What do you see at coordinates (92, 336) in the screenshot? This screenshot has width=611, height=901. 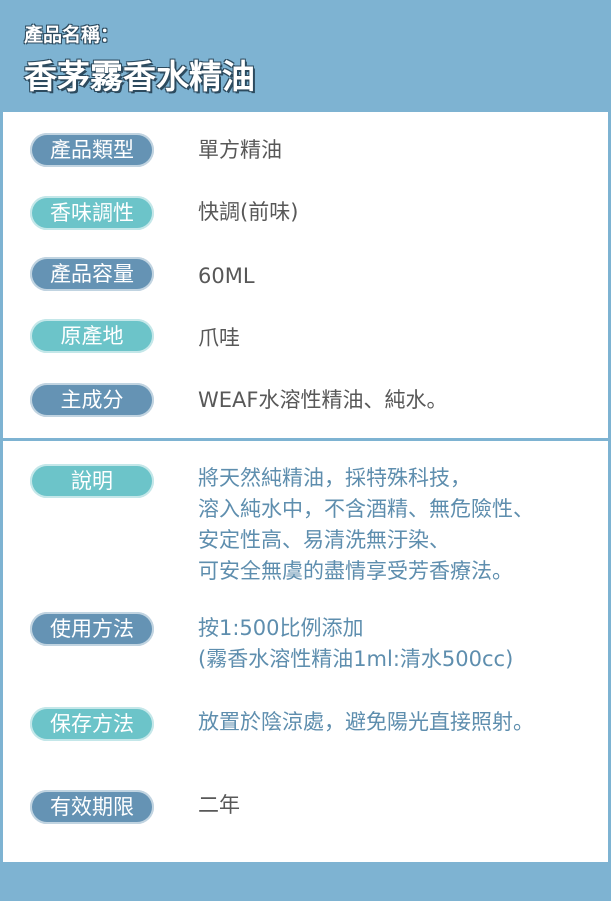 I see `spec-label-origin: 原產地` at bounding box center [92, 336].